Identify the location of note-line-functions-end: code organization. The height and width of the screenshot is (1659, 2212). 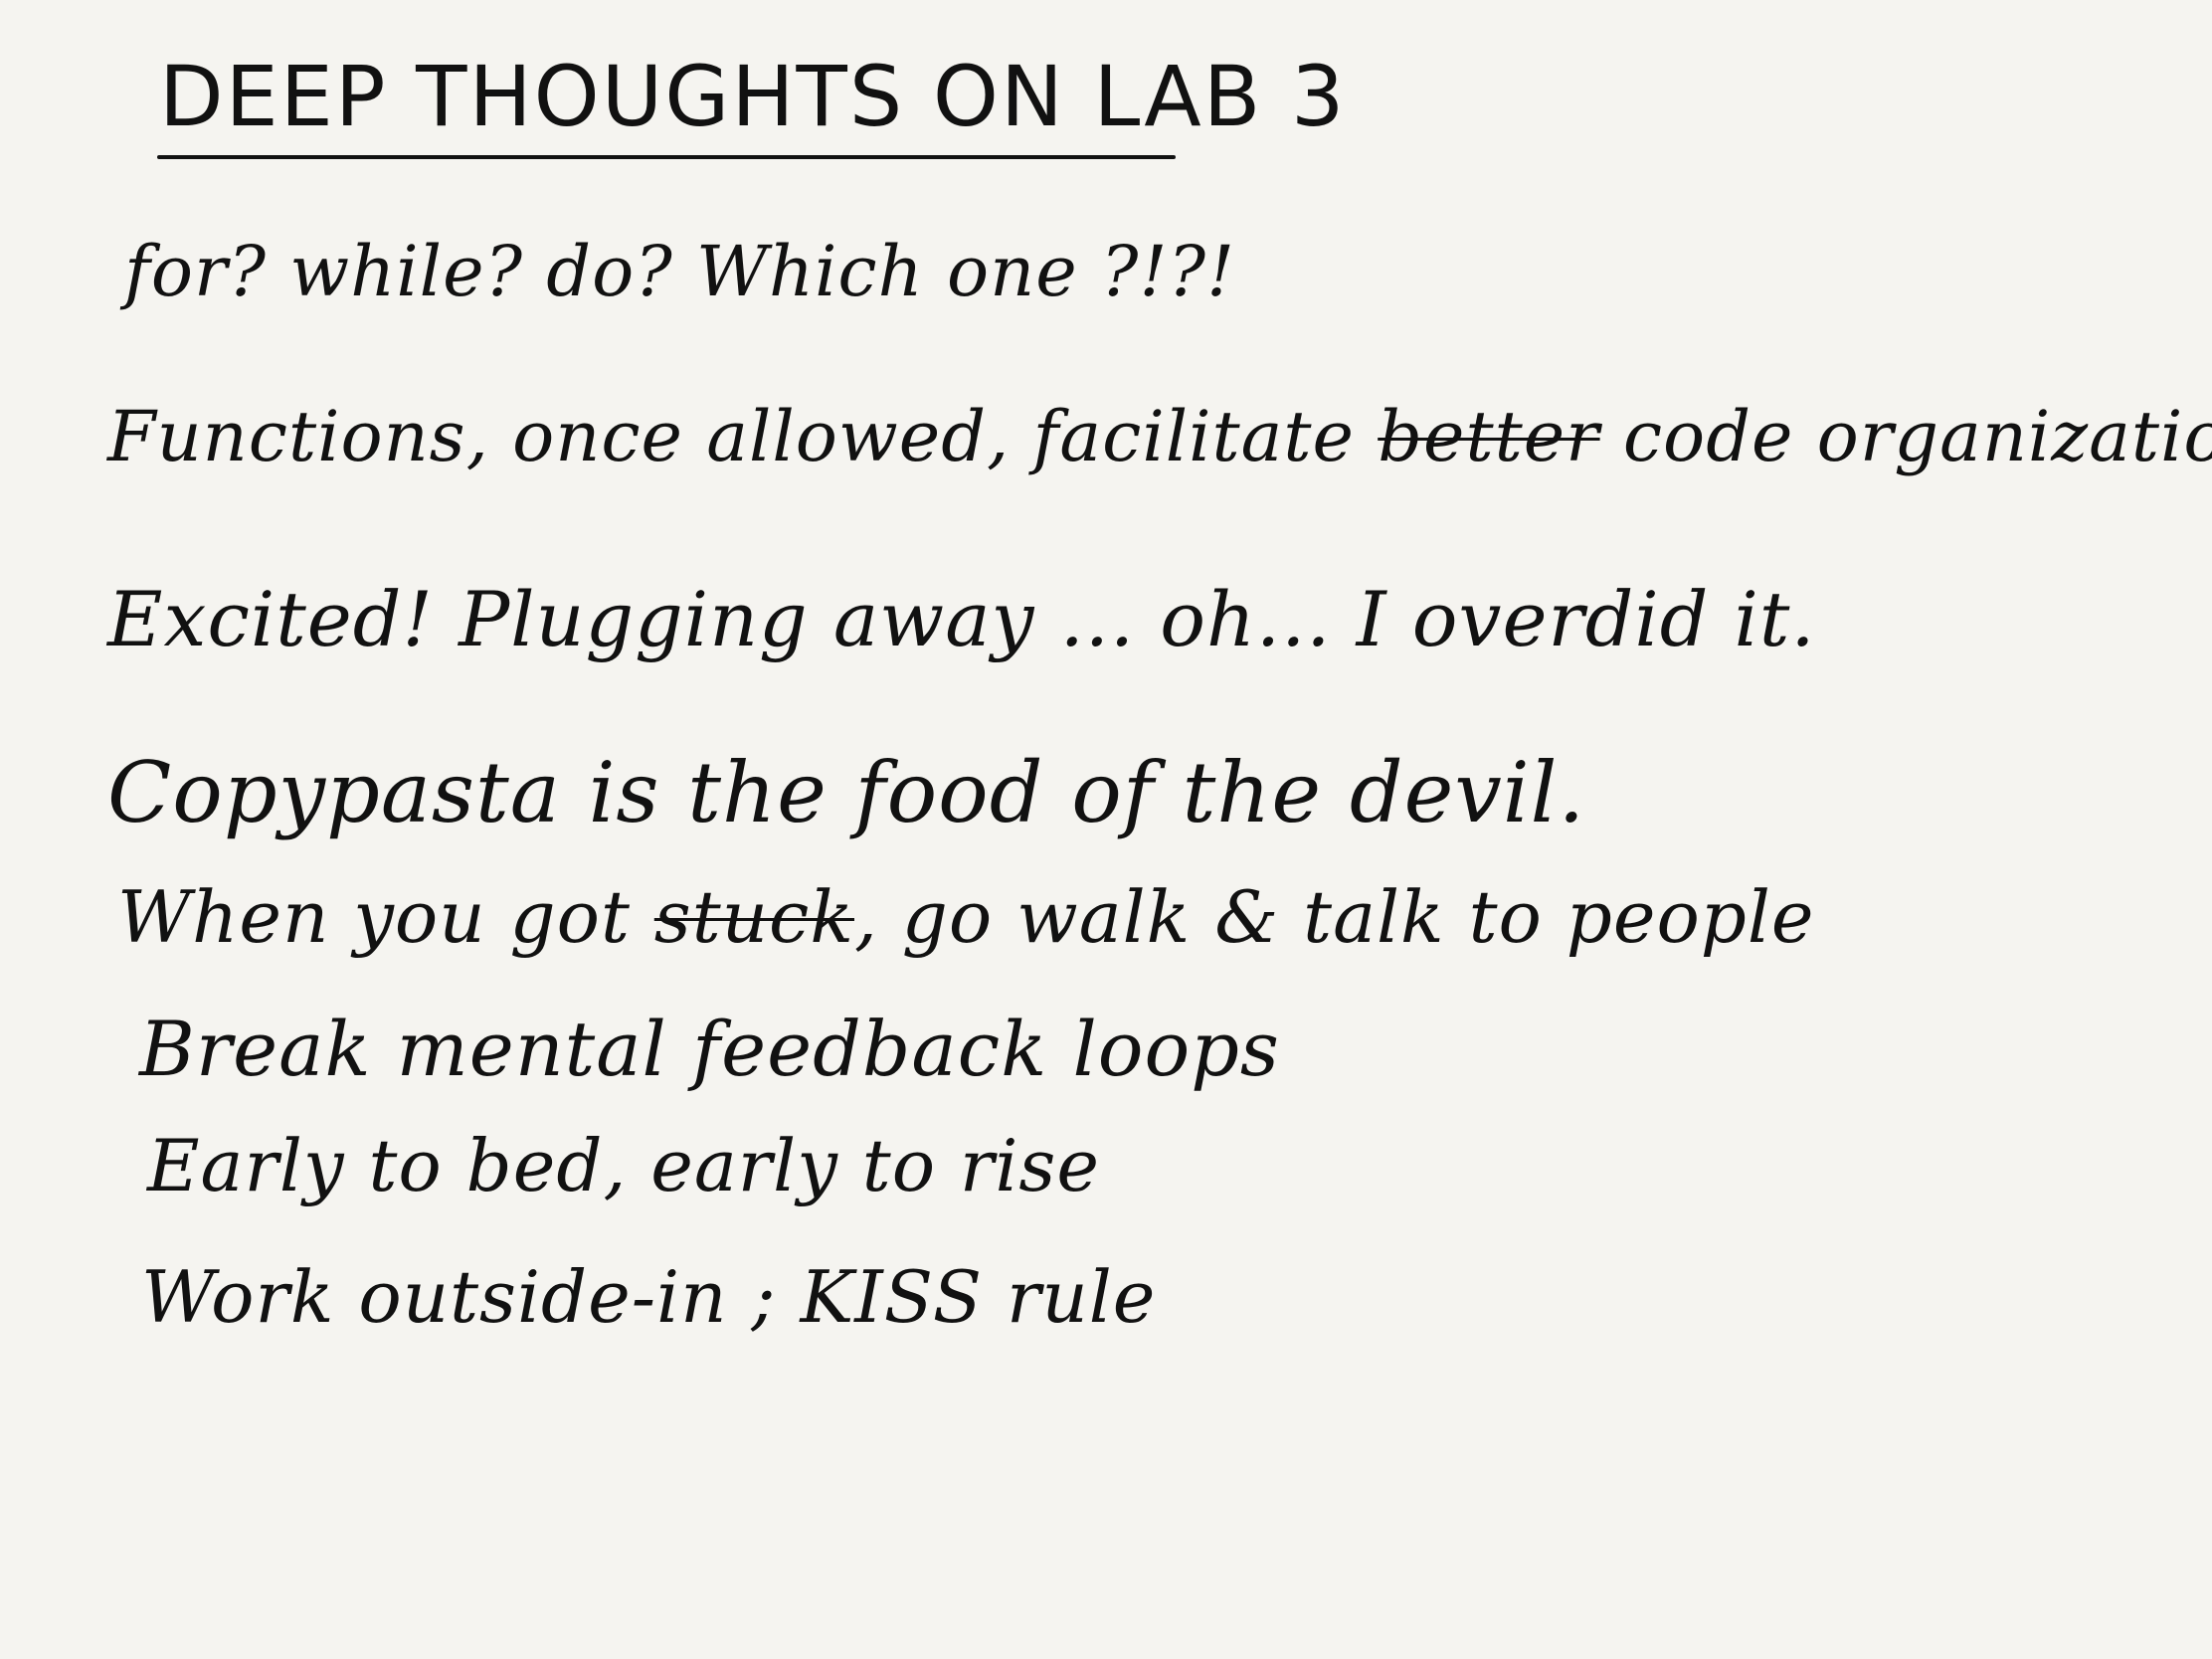
(1905, 436).